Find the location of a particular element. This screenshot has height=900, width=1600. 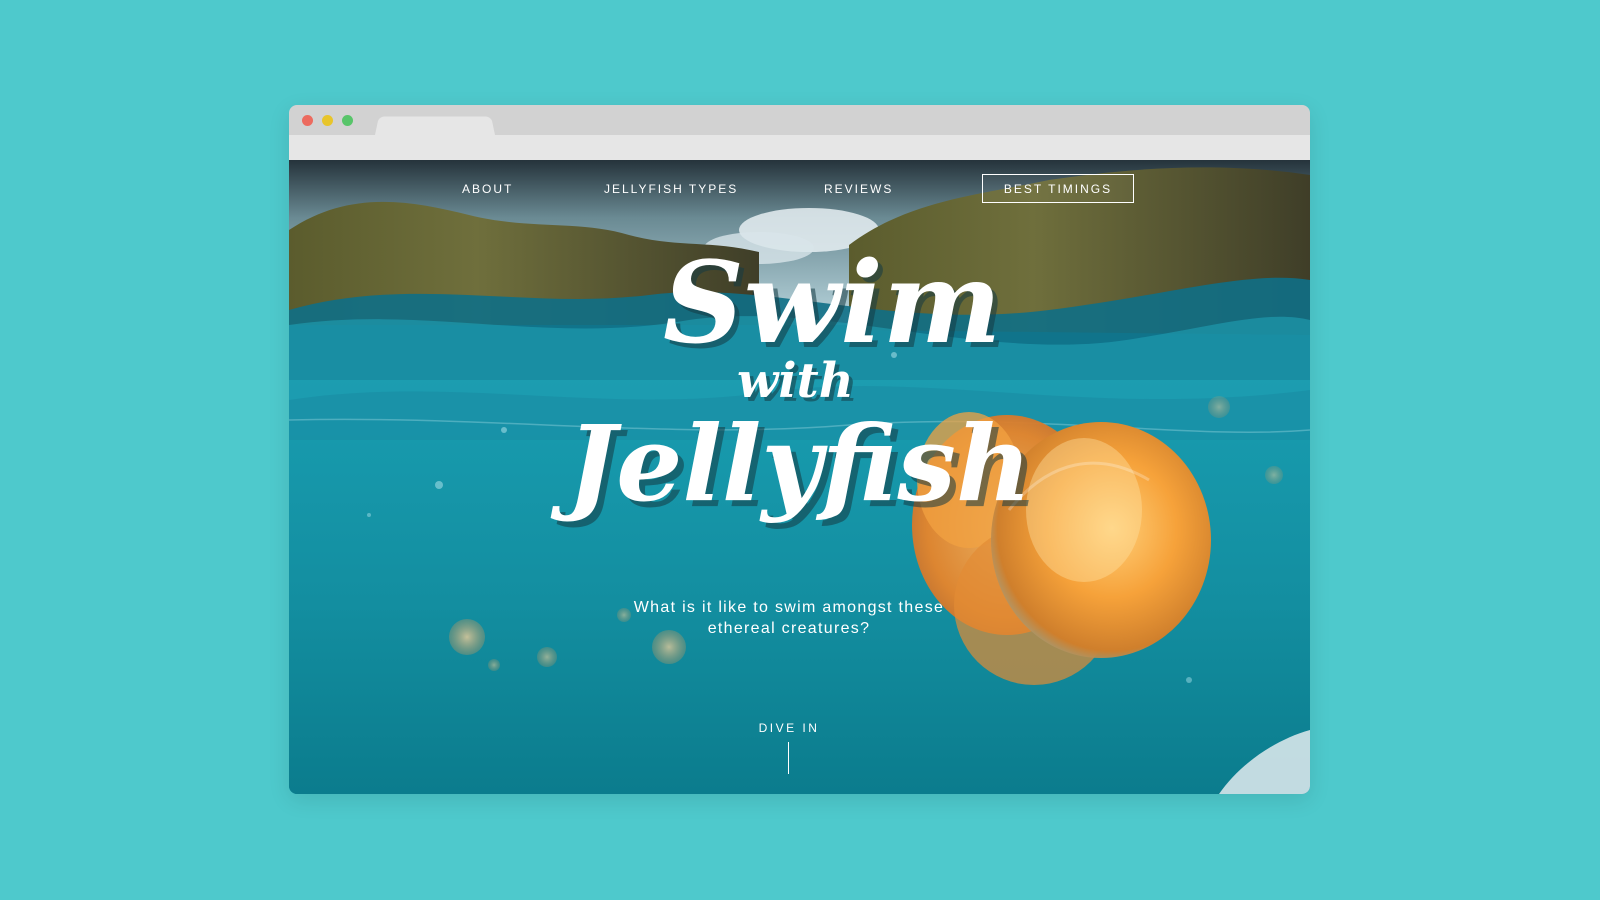

best-timings-button: BEST TIMINGS is located at coordinates (1058, 188).